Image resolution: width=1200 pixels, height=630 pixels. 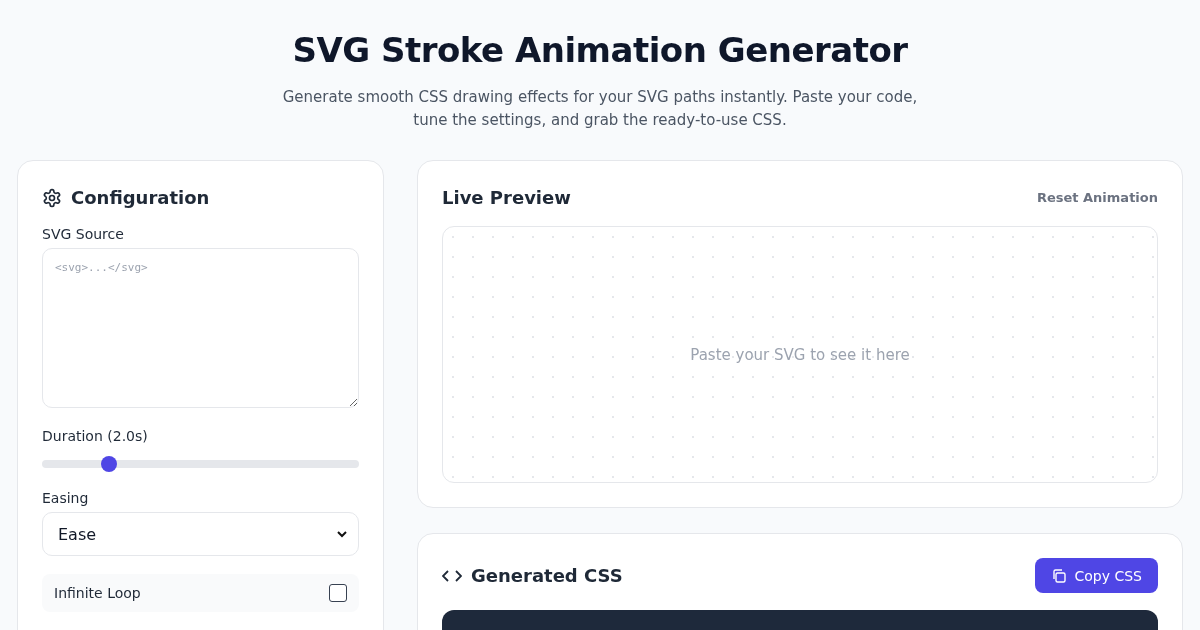 What do you see at coordinates (108, 464) in the screenshot?
I see `slider-thumb` at bounding box center [108, 464].